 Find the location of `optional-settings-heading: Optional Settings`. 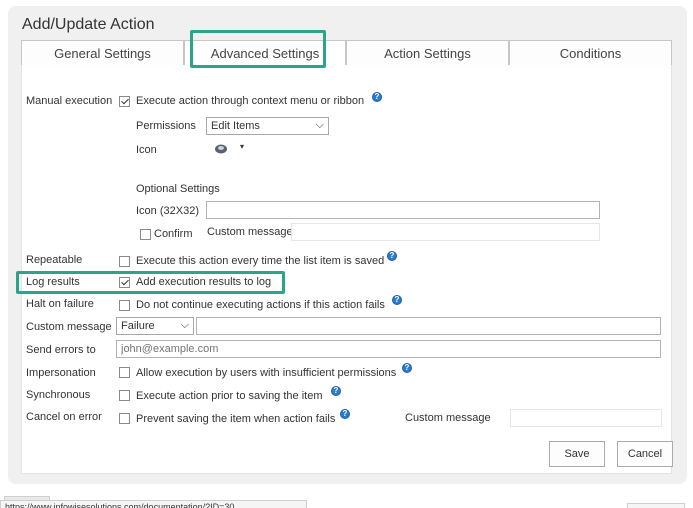

optional-settings-heading: Optional Settings is located at coordinates (178, 189).